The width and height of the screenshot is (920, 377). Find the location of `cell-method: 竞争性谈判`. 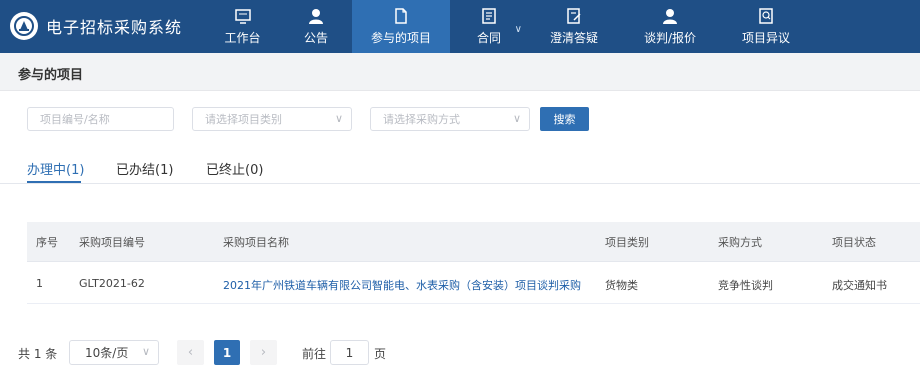

cell-method: 竞争性谈判 is located at coordinates (745, 285).